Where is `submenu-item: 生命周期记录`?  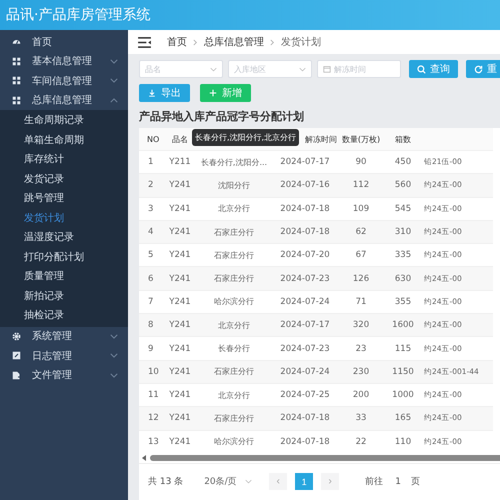 submenu-item: 生命周期记录 is located at coordinates (64, 120).